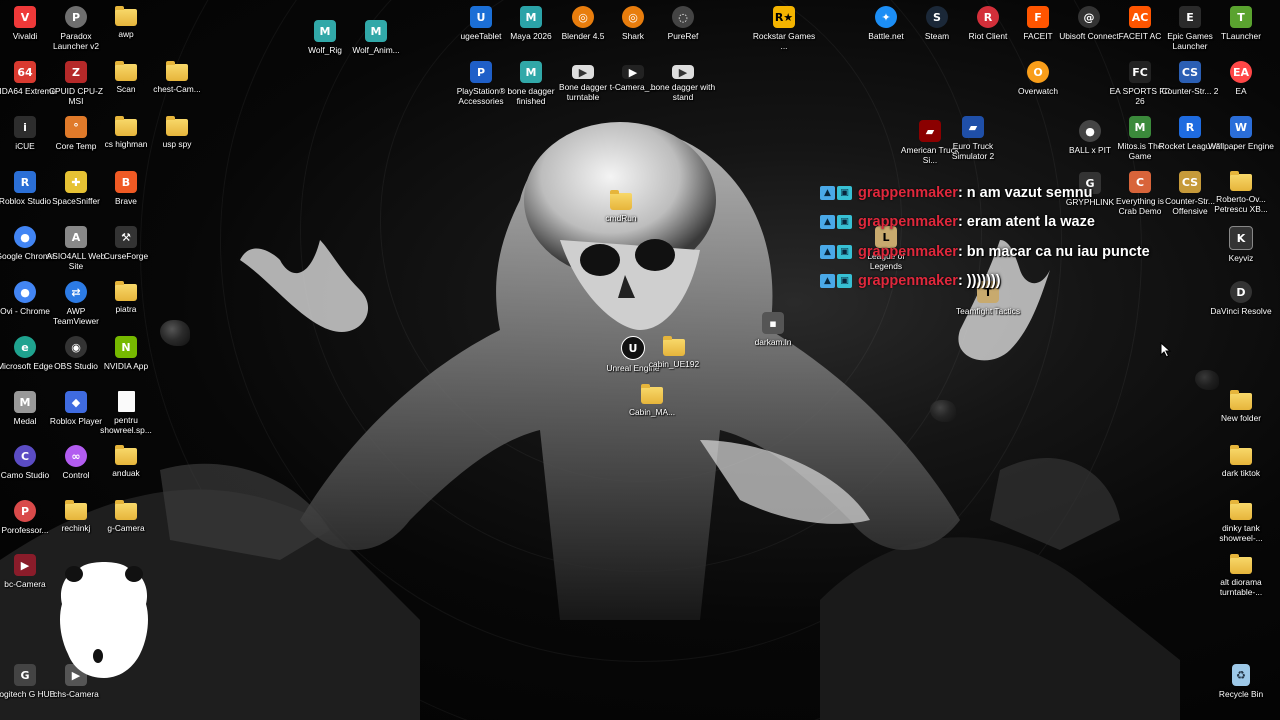 The image size is (1280, 720). I want to click on keyviz-shortcut: K Keyviz, so click(1241, 242).